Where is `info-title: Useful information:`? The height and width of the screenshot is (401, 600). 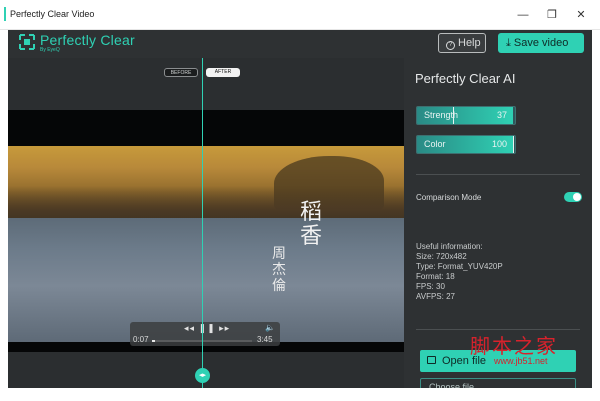 info-title: Useful information: is located at coordinates (449, 246).